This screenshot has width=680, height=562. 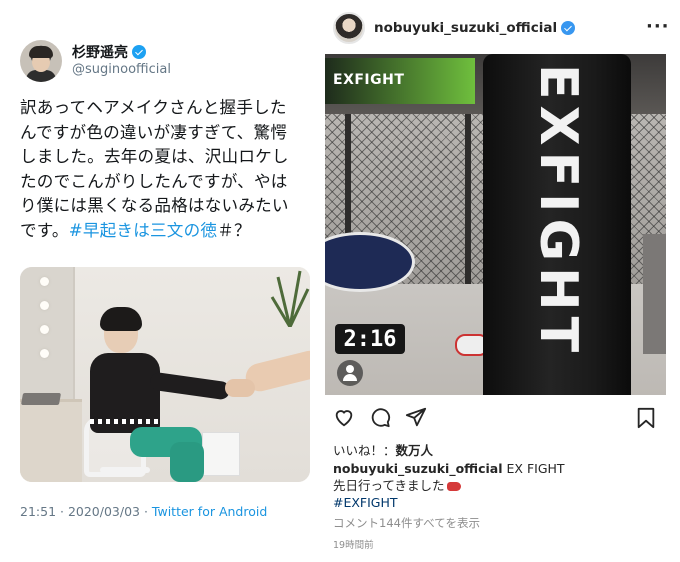 I want to click on photo-mirror, so click(x=47, y=334).